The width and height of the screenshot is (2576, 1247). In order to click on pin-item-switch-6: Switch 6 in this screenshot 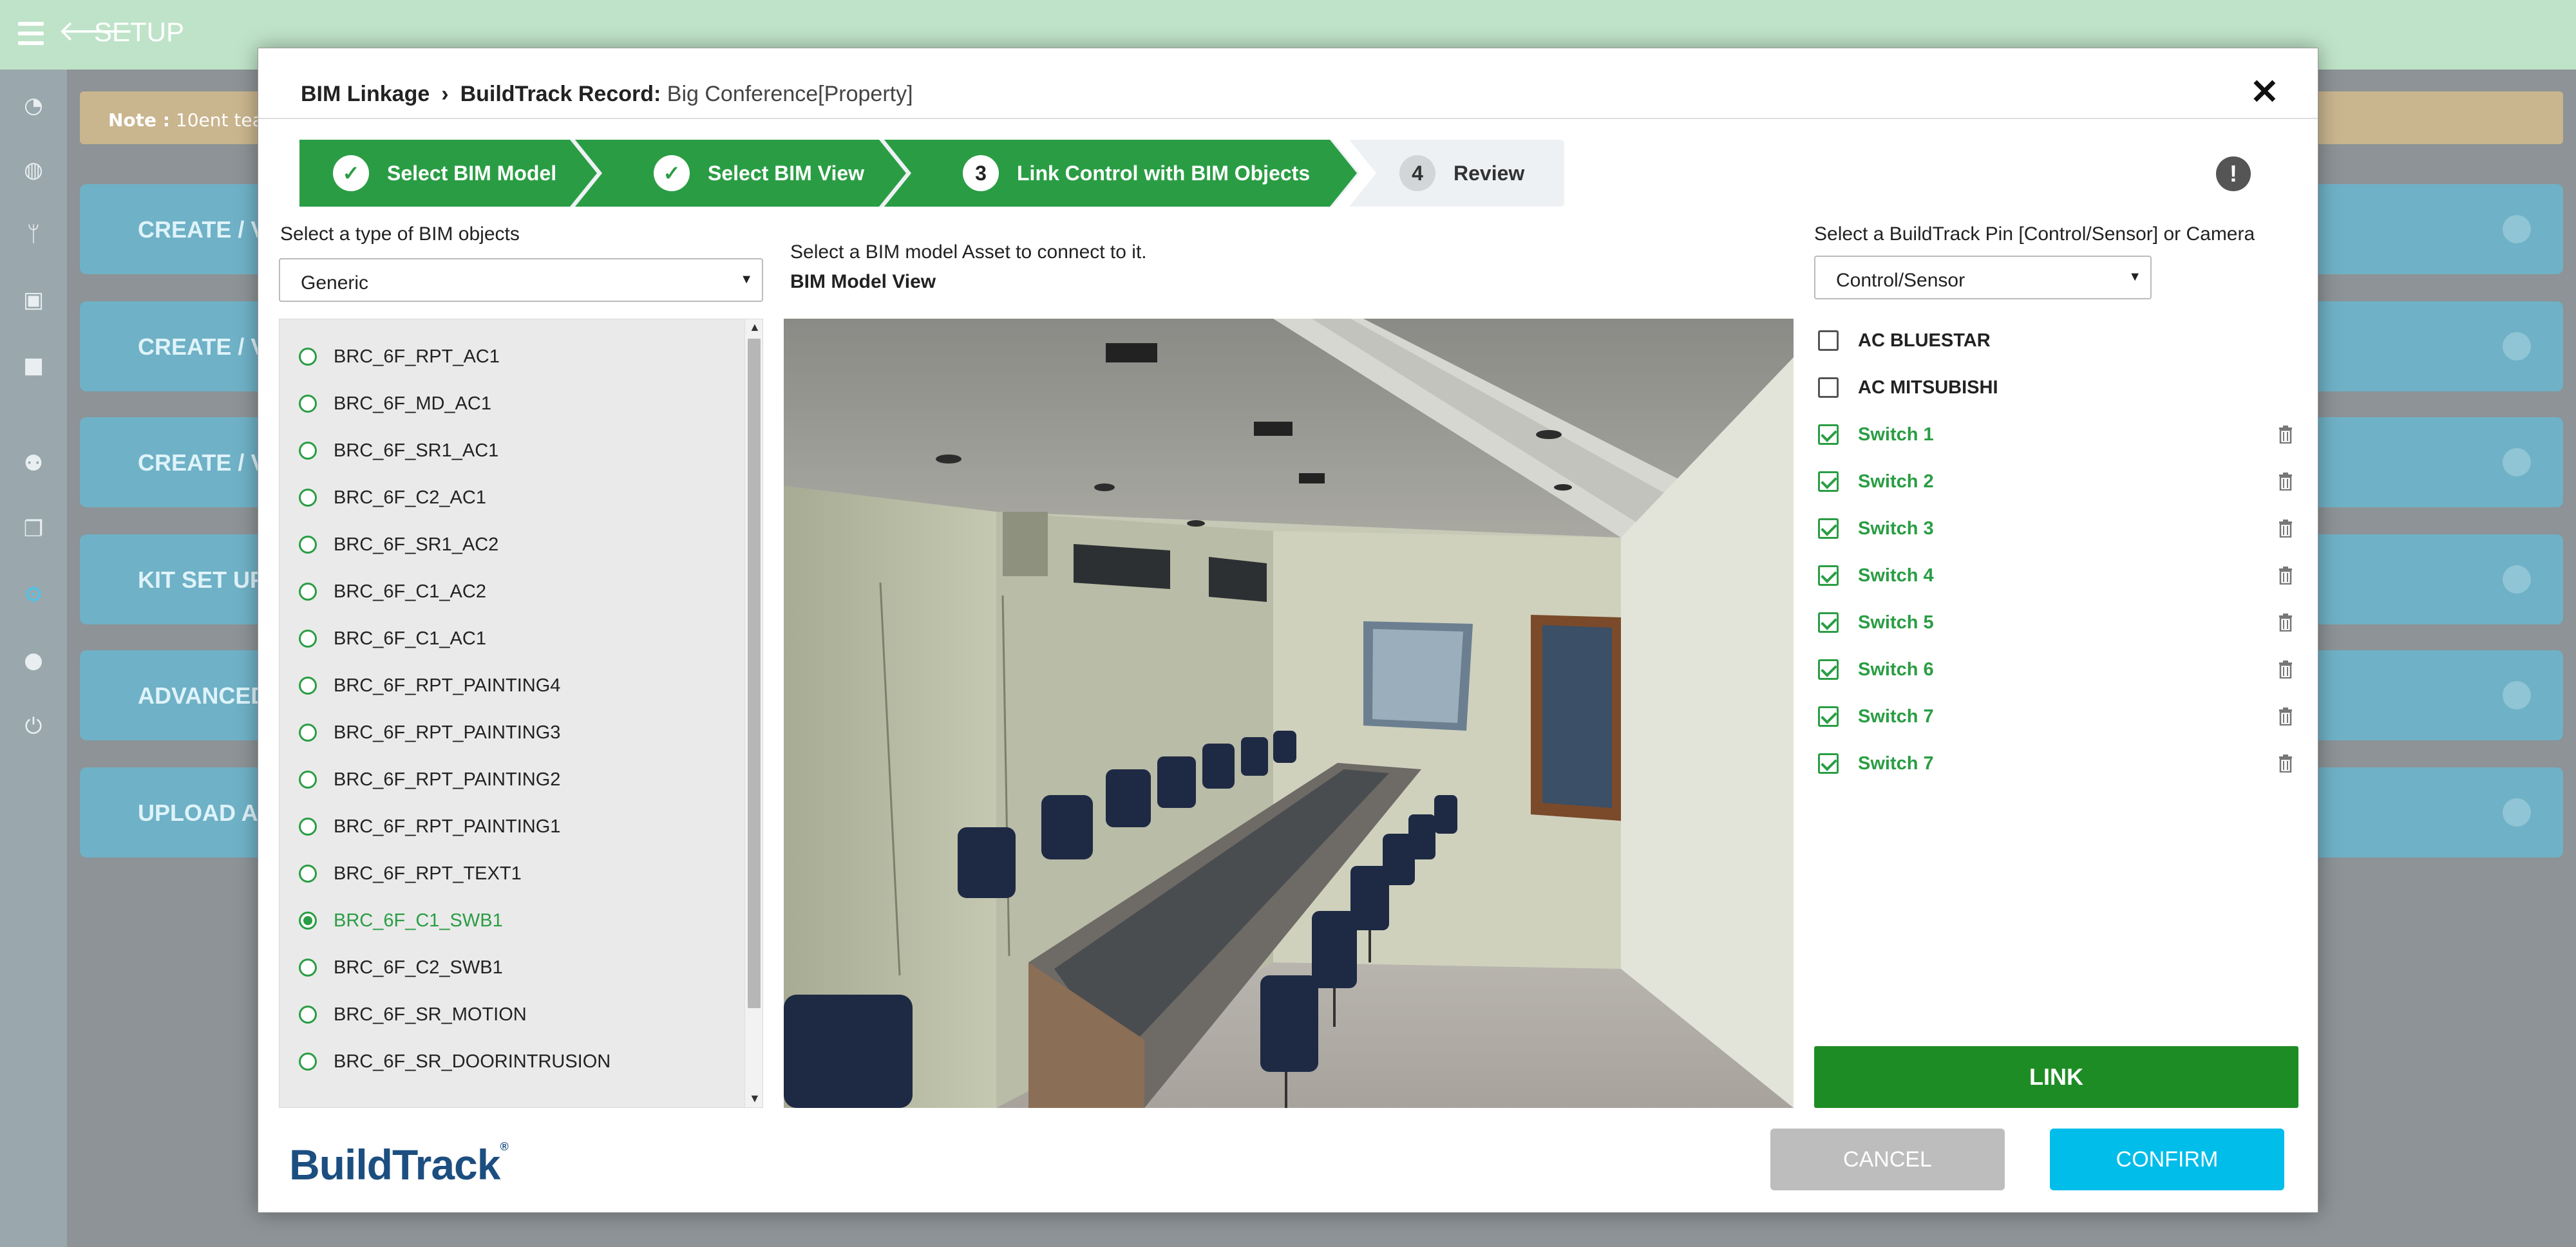, I will do `click(1876, 669)`.